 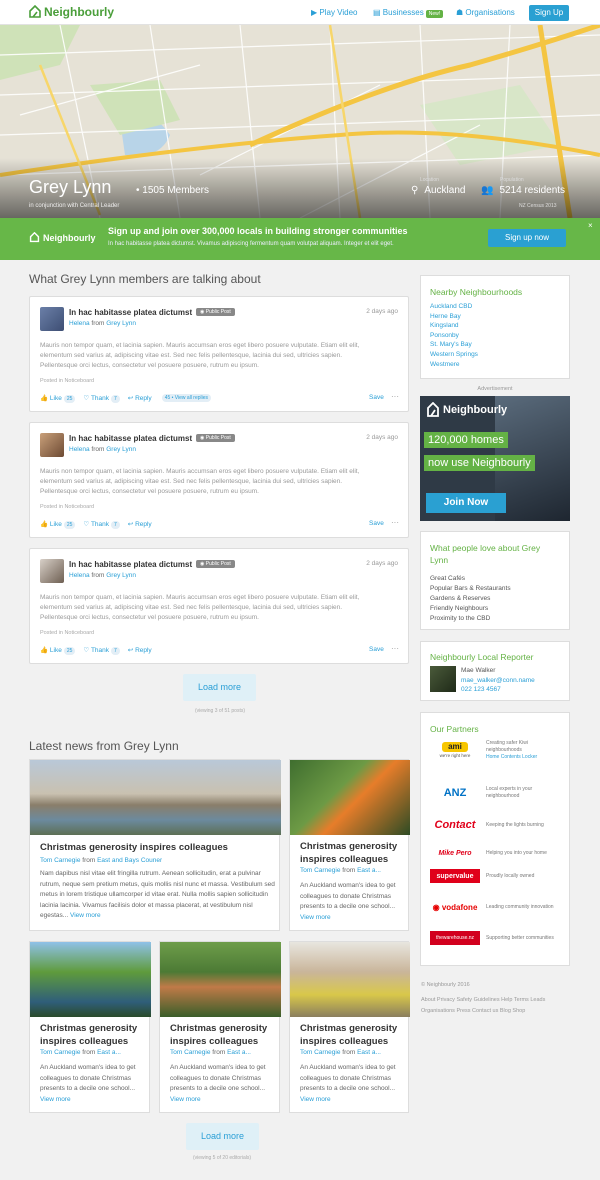 What do you see at coordinates (493, 876) in the screenshot?
I see `partner-supervalue: supervalue Proudly locally owned` at bounding box center [493, 876].